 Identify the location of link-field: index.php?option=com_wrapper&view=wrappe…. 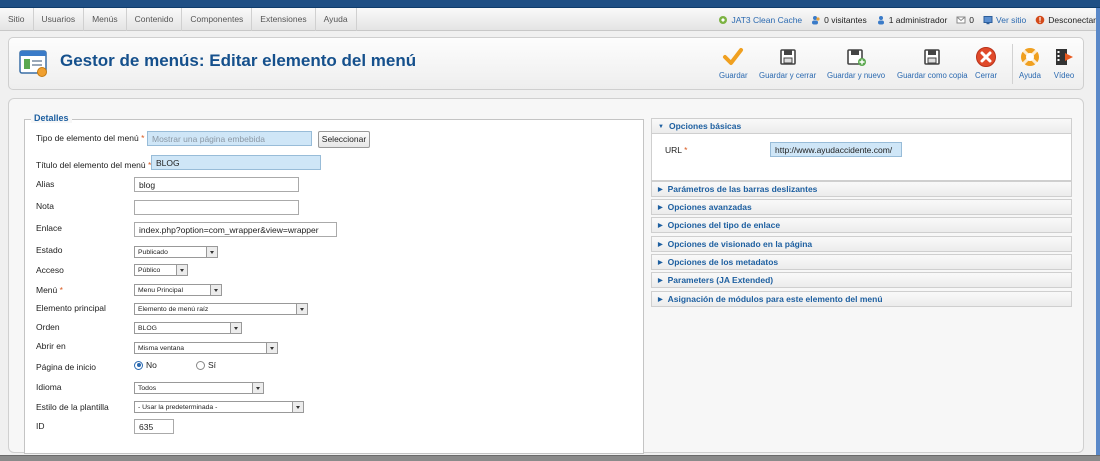
(235, 229).